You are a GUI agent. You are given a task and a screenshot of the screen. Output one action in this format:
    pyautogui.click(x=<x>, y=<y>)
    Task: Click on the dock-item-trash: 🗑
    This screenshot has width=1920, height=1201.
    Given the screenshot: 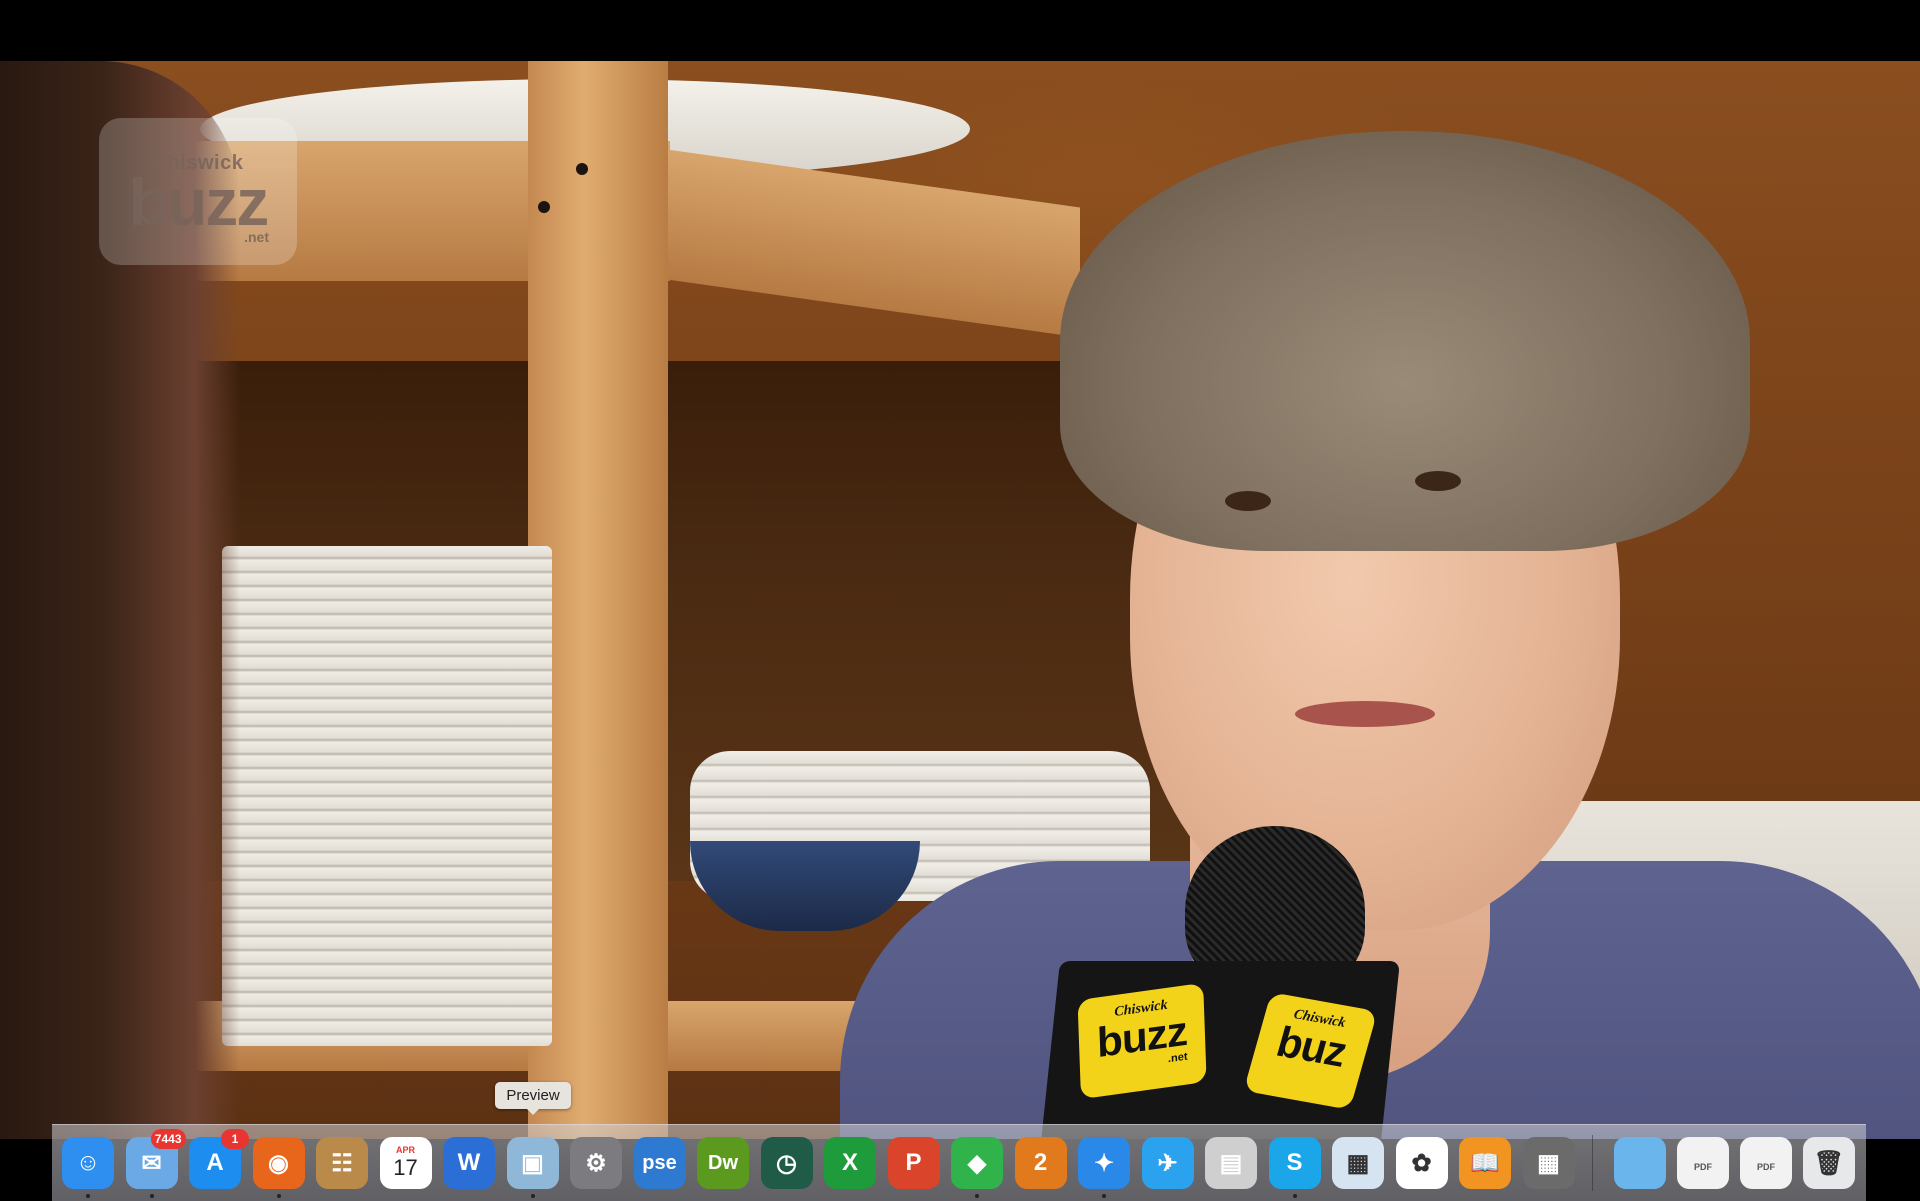 What is the action you would take?
    pyautogui.click(x=1829, y=1163)
    